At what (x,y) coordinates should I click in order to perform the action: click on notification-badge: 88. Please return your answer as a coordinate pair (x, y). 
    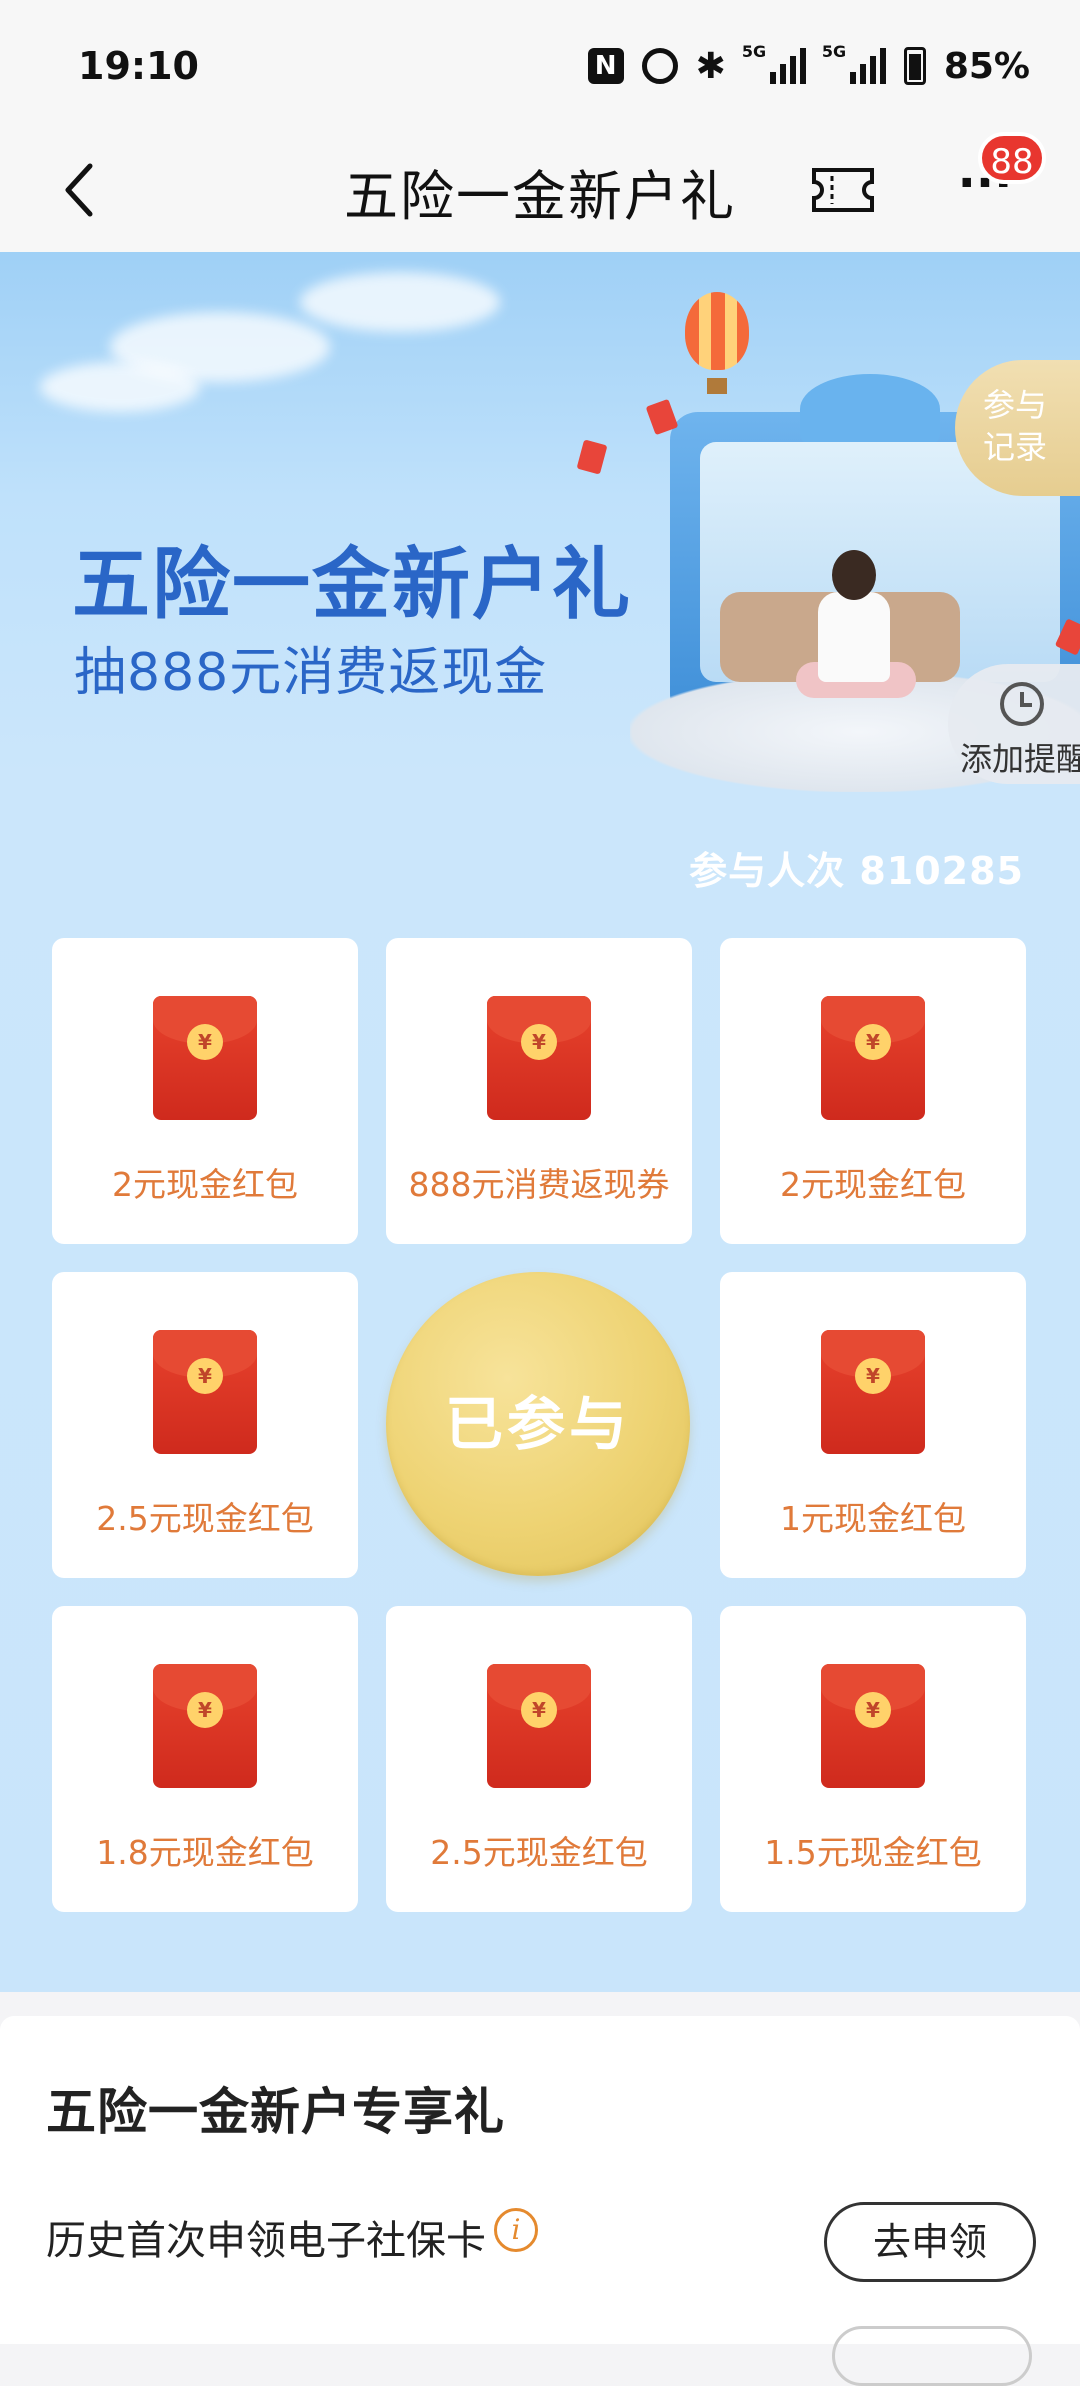
    Looking at the image, I should click on (1012, 158).